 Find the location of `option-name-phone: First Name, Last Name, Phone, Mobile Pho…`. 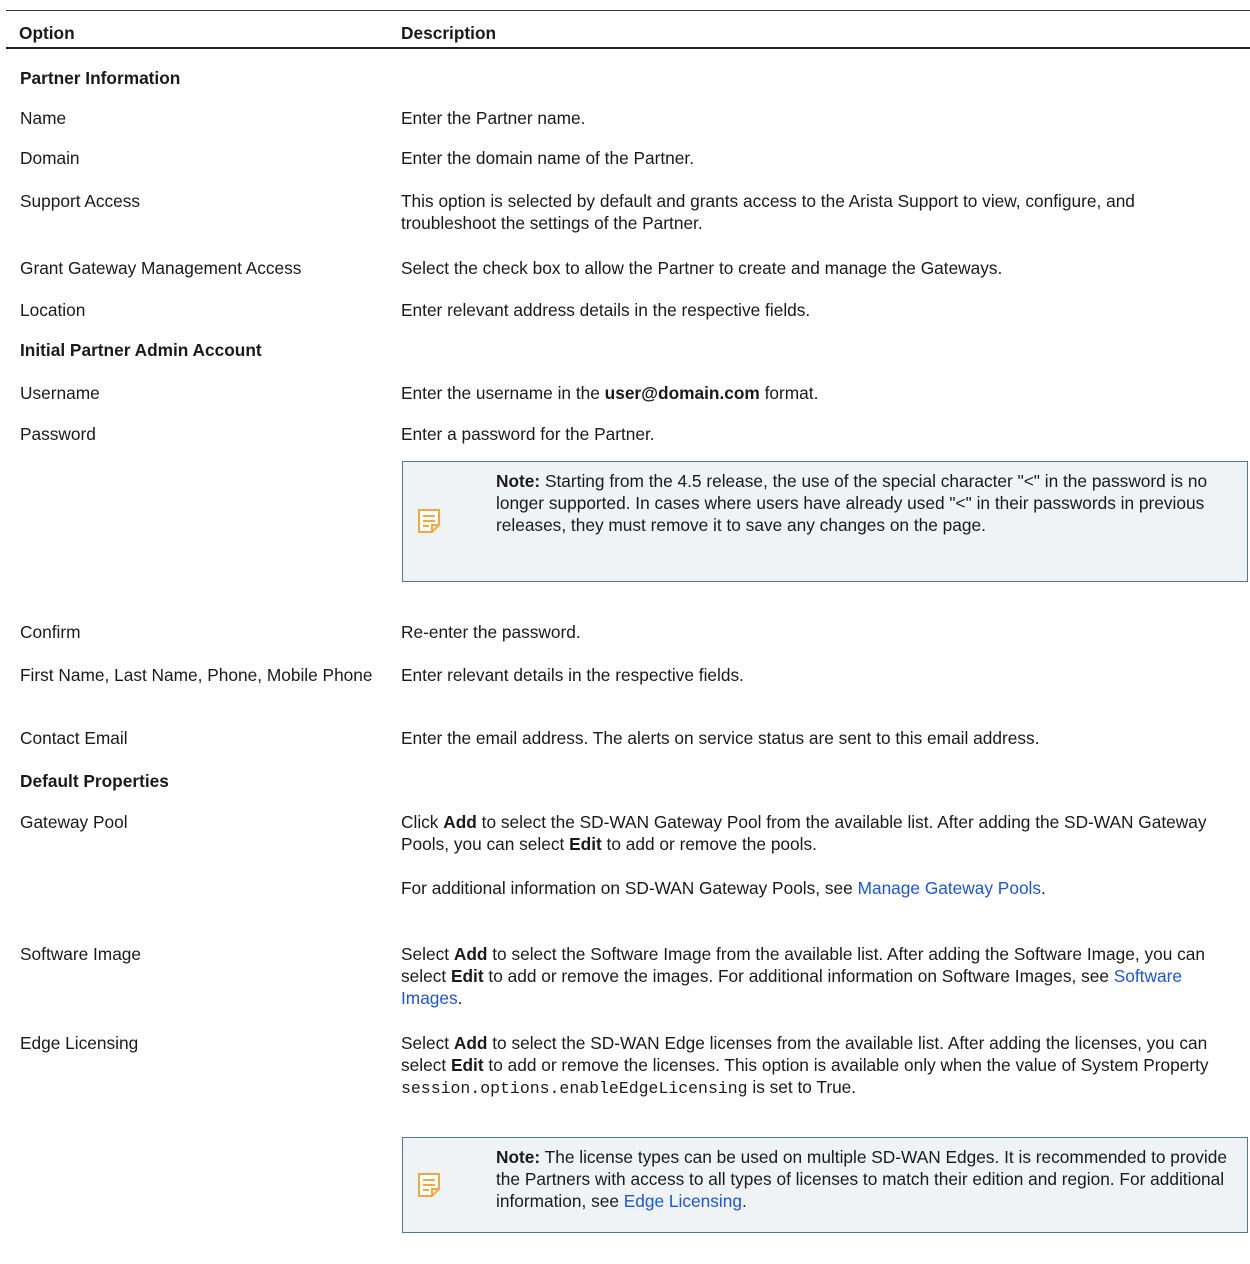

option-name-phone: First Name, Last Name, Phone, Mobile Pho… is located at coordinates (196, 675).